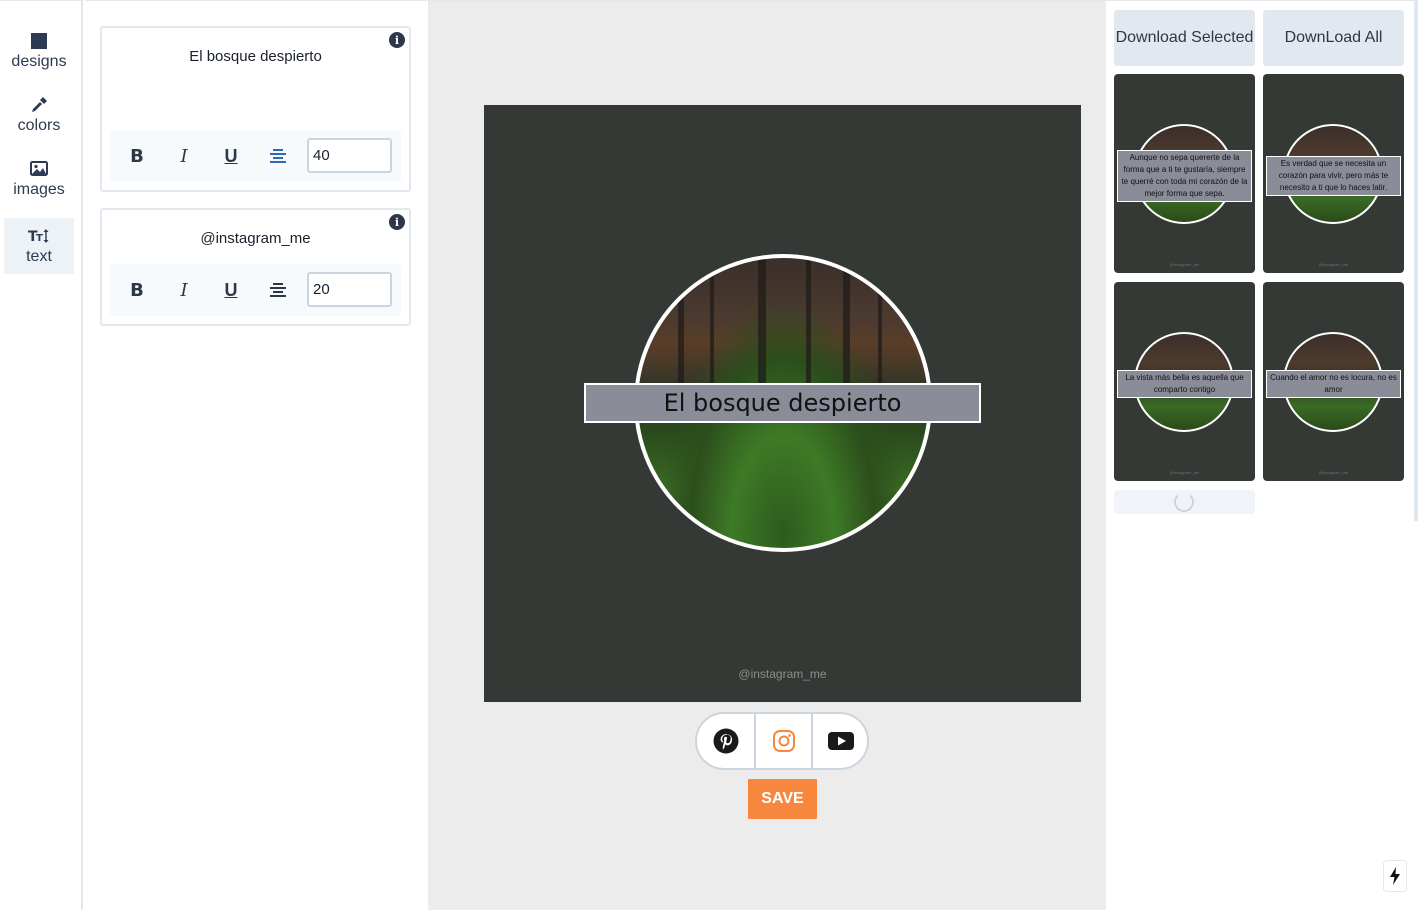 This screenshot has height=910, width=1418. Describe the element at coordinates (39, 105) in the screenshot. I see `eyedropper-icon` at that location.